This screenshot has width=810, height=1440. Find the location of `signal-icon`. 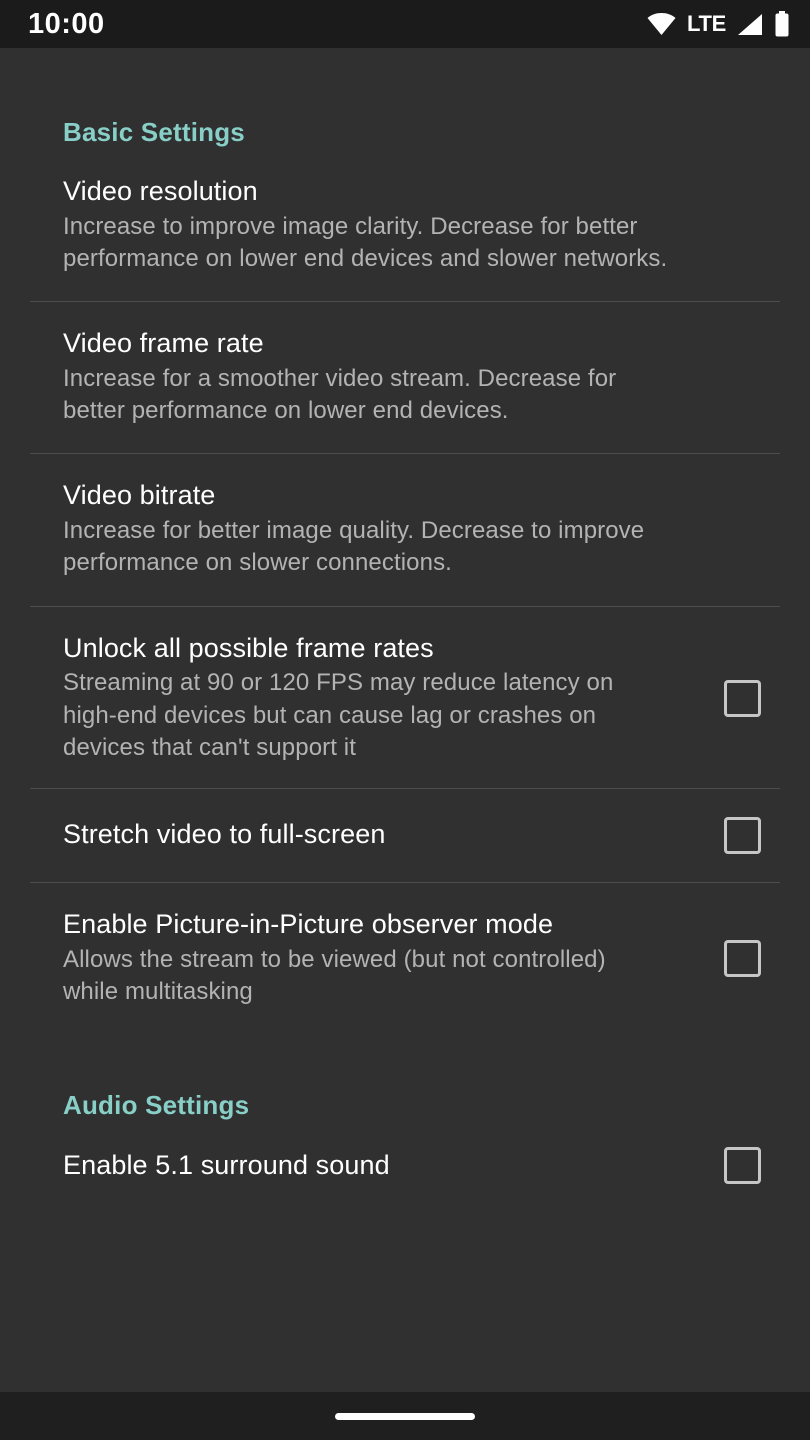

signal-icon is located at coordinates (750, 24).